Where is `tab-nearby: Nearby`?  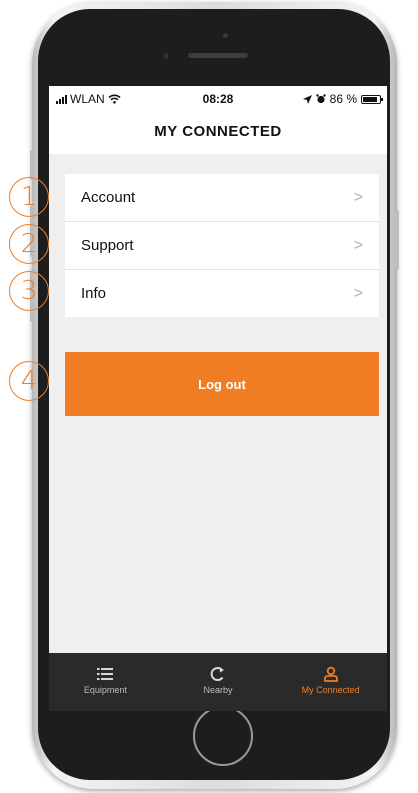
tab-nearby: Nearby is located at coordinates (218, 682).